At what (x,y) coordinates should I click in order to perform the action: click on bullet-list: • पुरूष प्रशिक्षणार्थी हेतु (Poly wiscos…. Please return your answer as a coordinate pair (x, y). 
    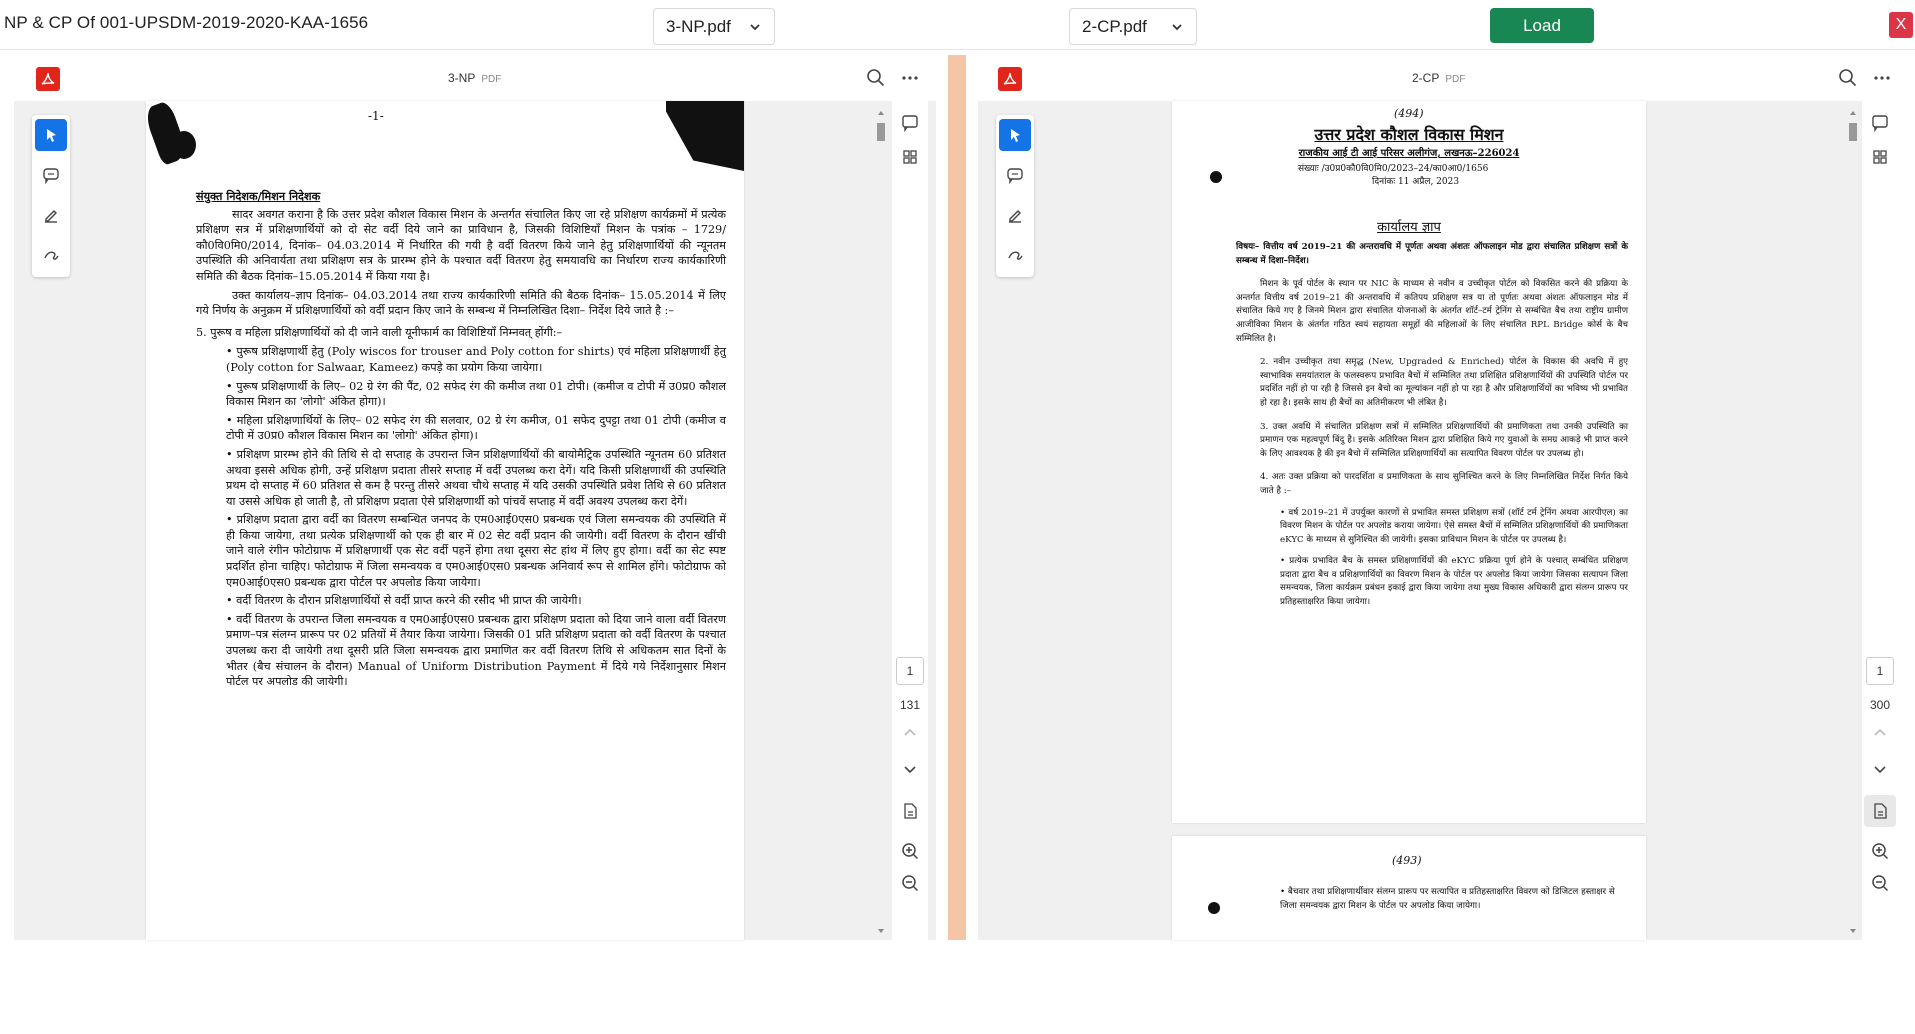
    Looking at the image, I should click on (461, 516).